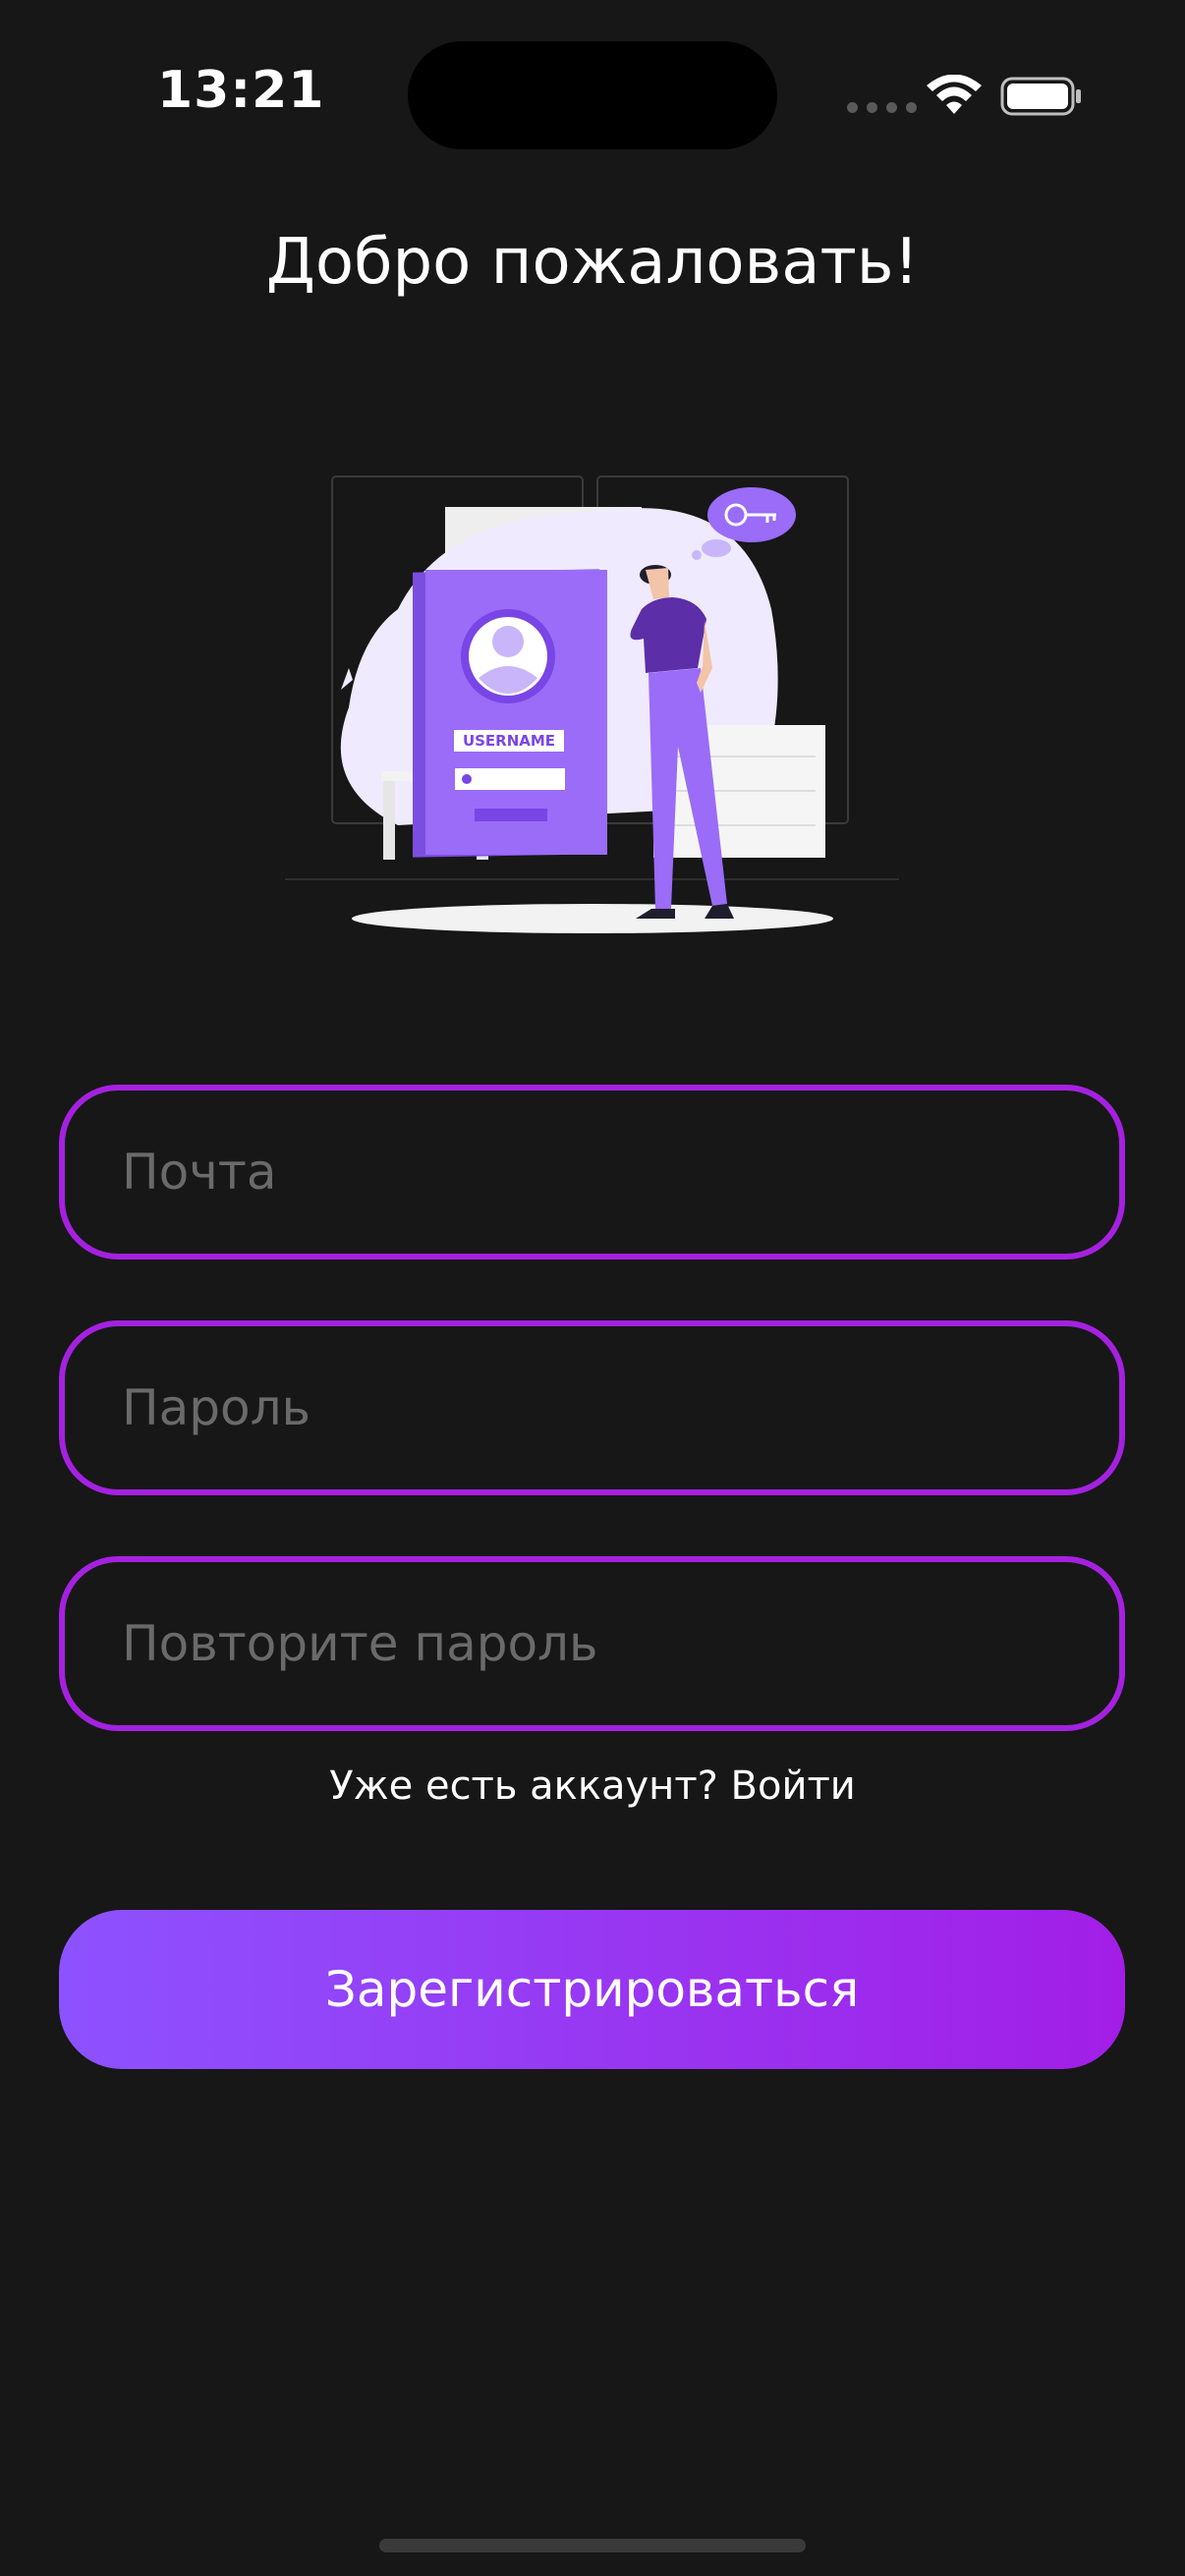  I want to click on wifi-icon, so click(955, 94).